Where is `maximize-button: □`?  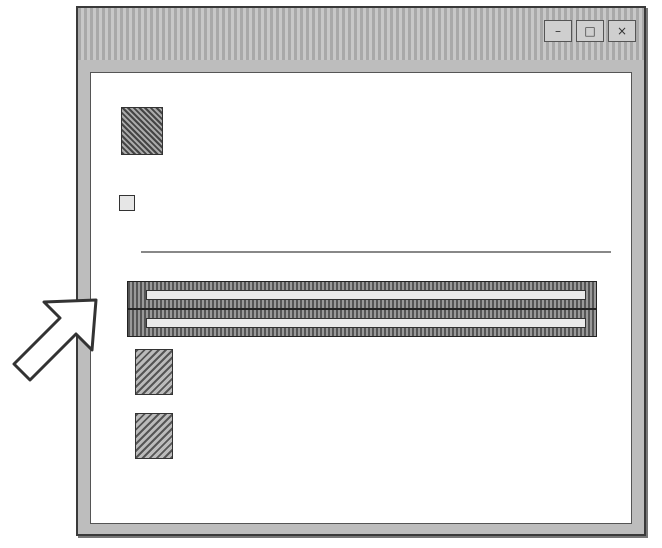
maximize-button: □ is located at coordinates (590, 31).